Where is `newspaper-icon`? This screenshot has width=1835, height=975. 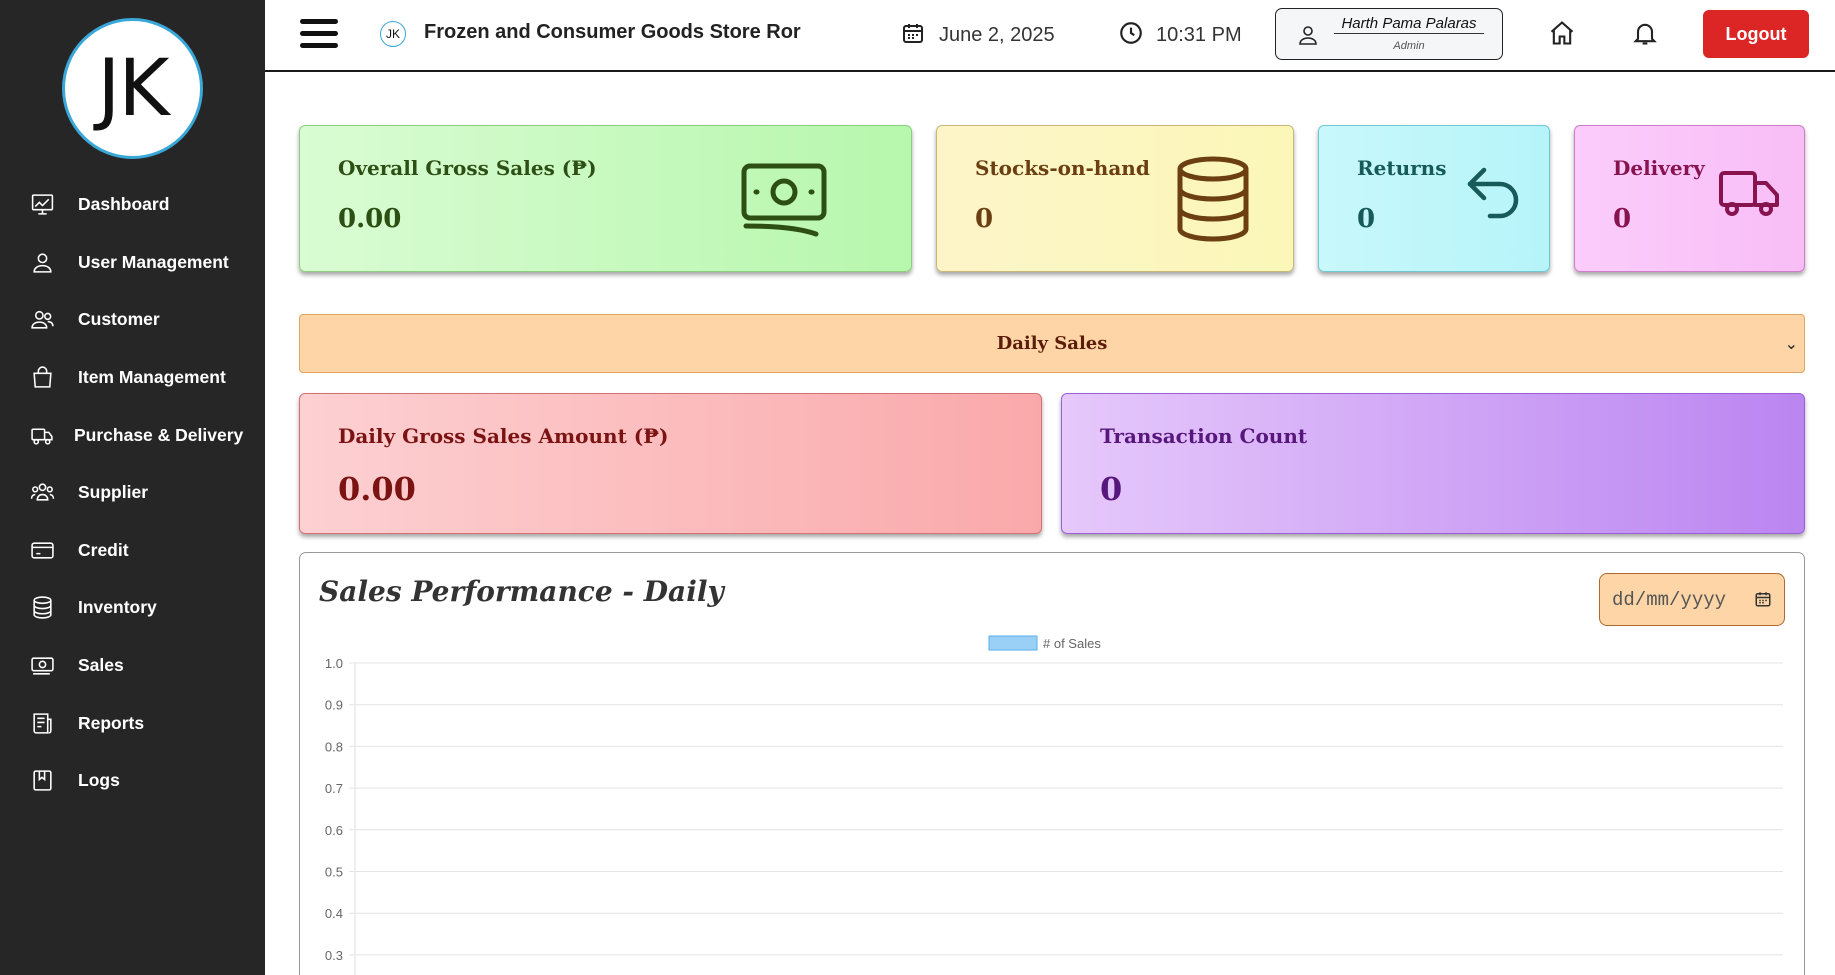 newspaper-icon is located at coordinates (42, 723).